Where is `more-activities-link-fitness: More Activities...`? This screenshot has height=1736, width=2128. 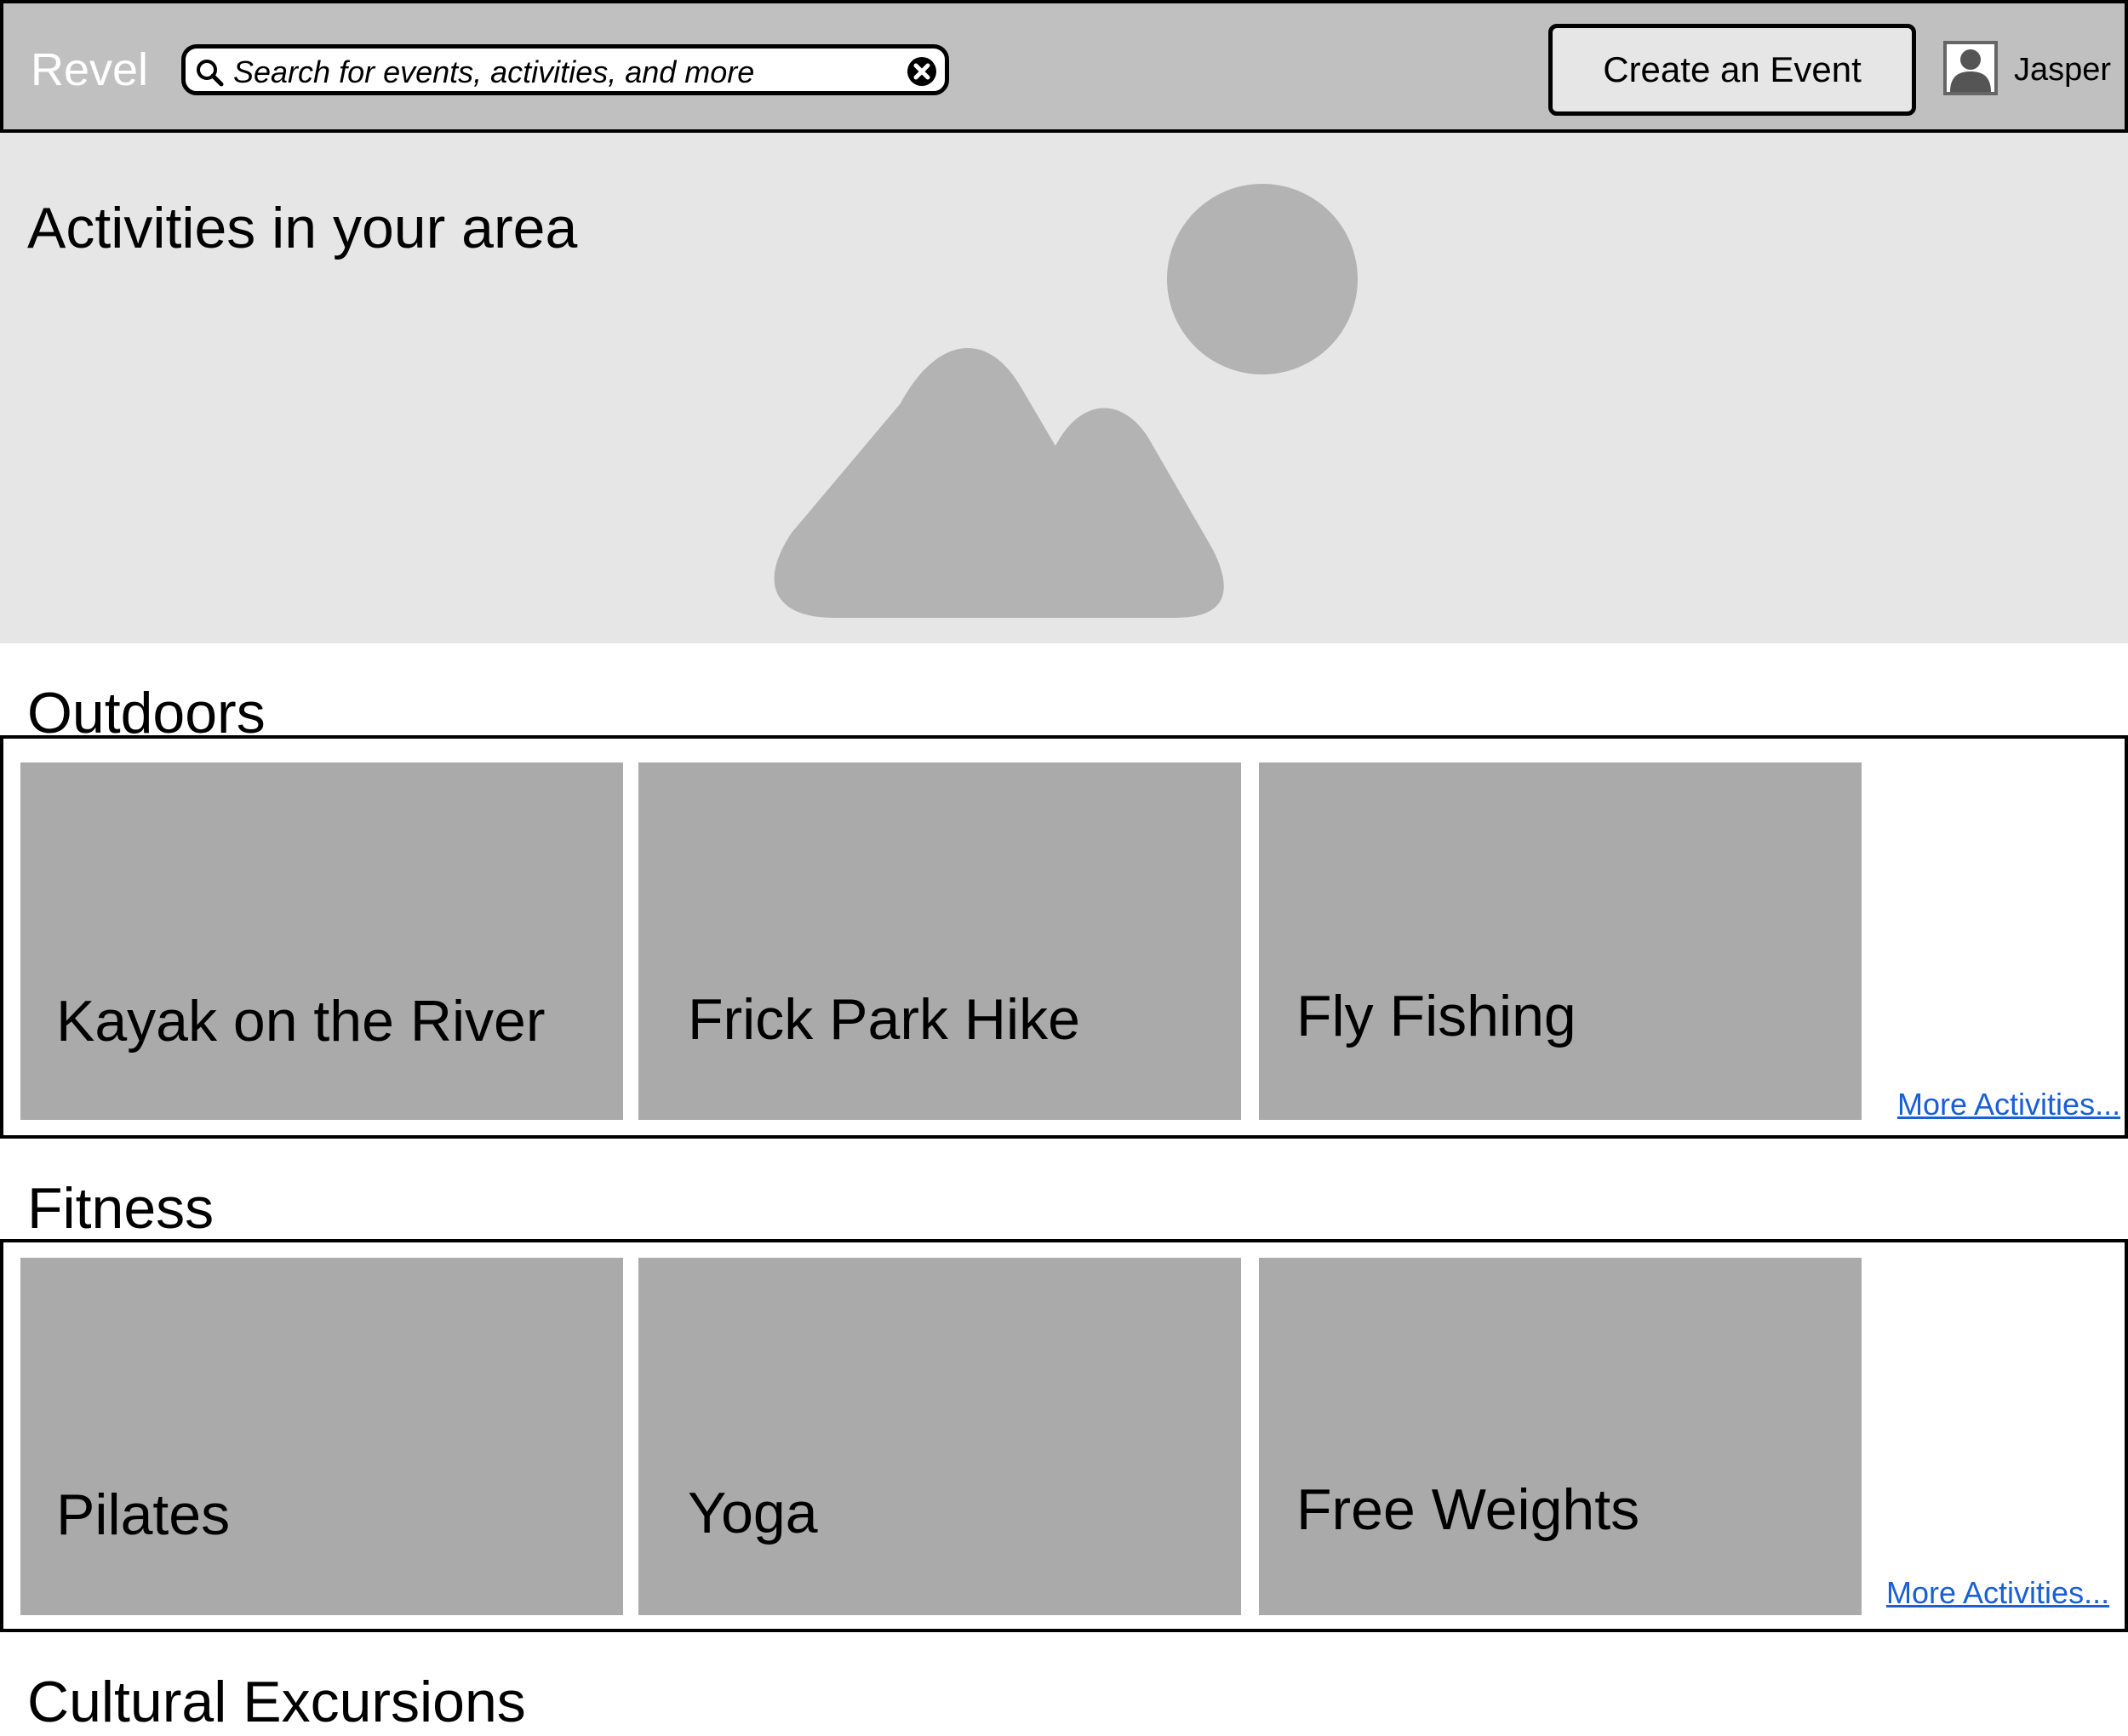 more-activities-link-fitness: More Activities... is located at coordinates (1997, 1593).